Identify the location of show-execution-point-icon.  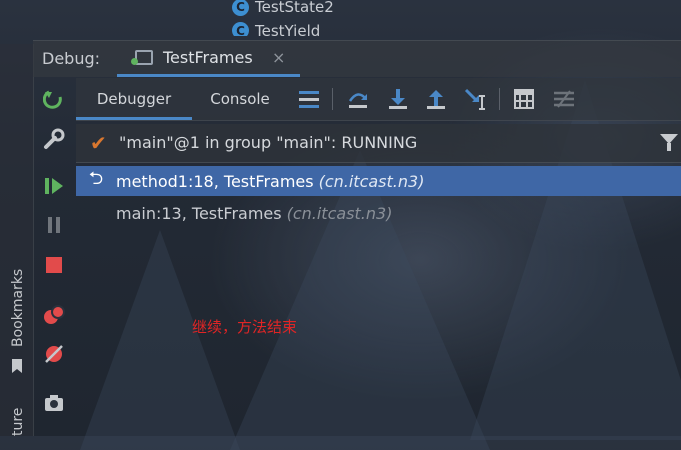
(309, 99).